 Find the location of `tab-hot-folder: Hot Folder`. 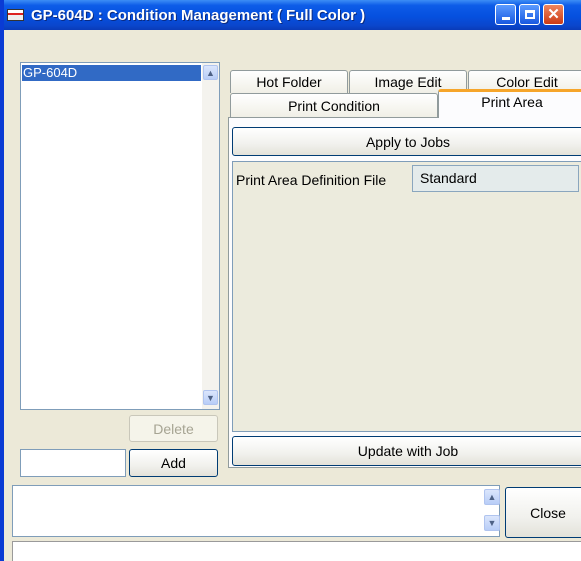

tab-hot-folder: Hot Folder is located at coordinates (289, 81).